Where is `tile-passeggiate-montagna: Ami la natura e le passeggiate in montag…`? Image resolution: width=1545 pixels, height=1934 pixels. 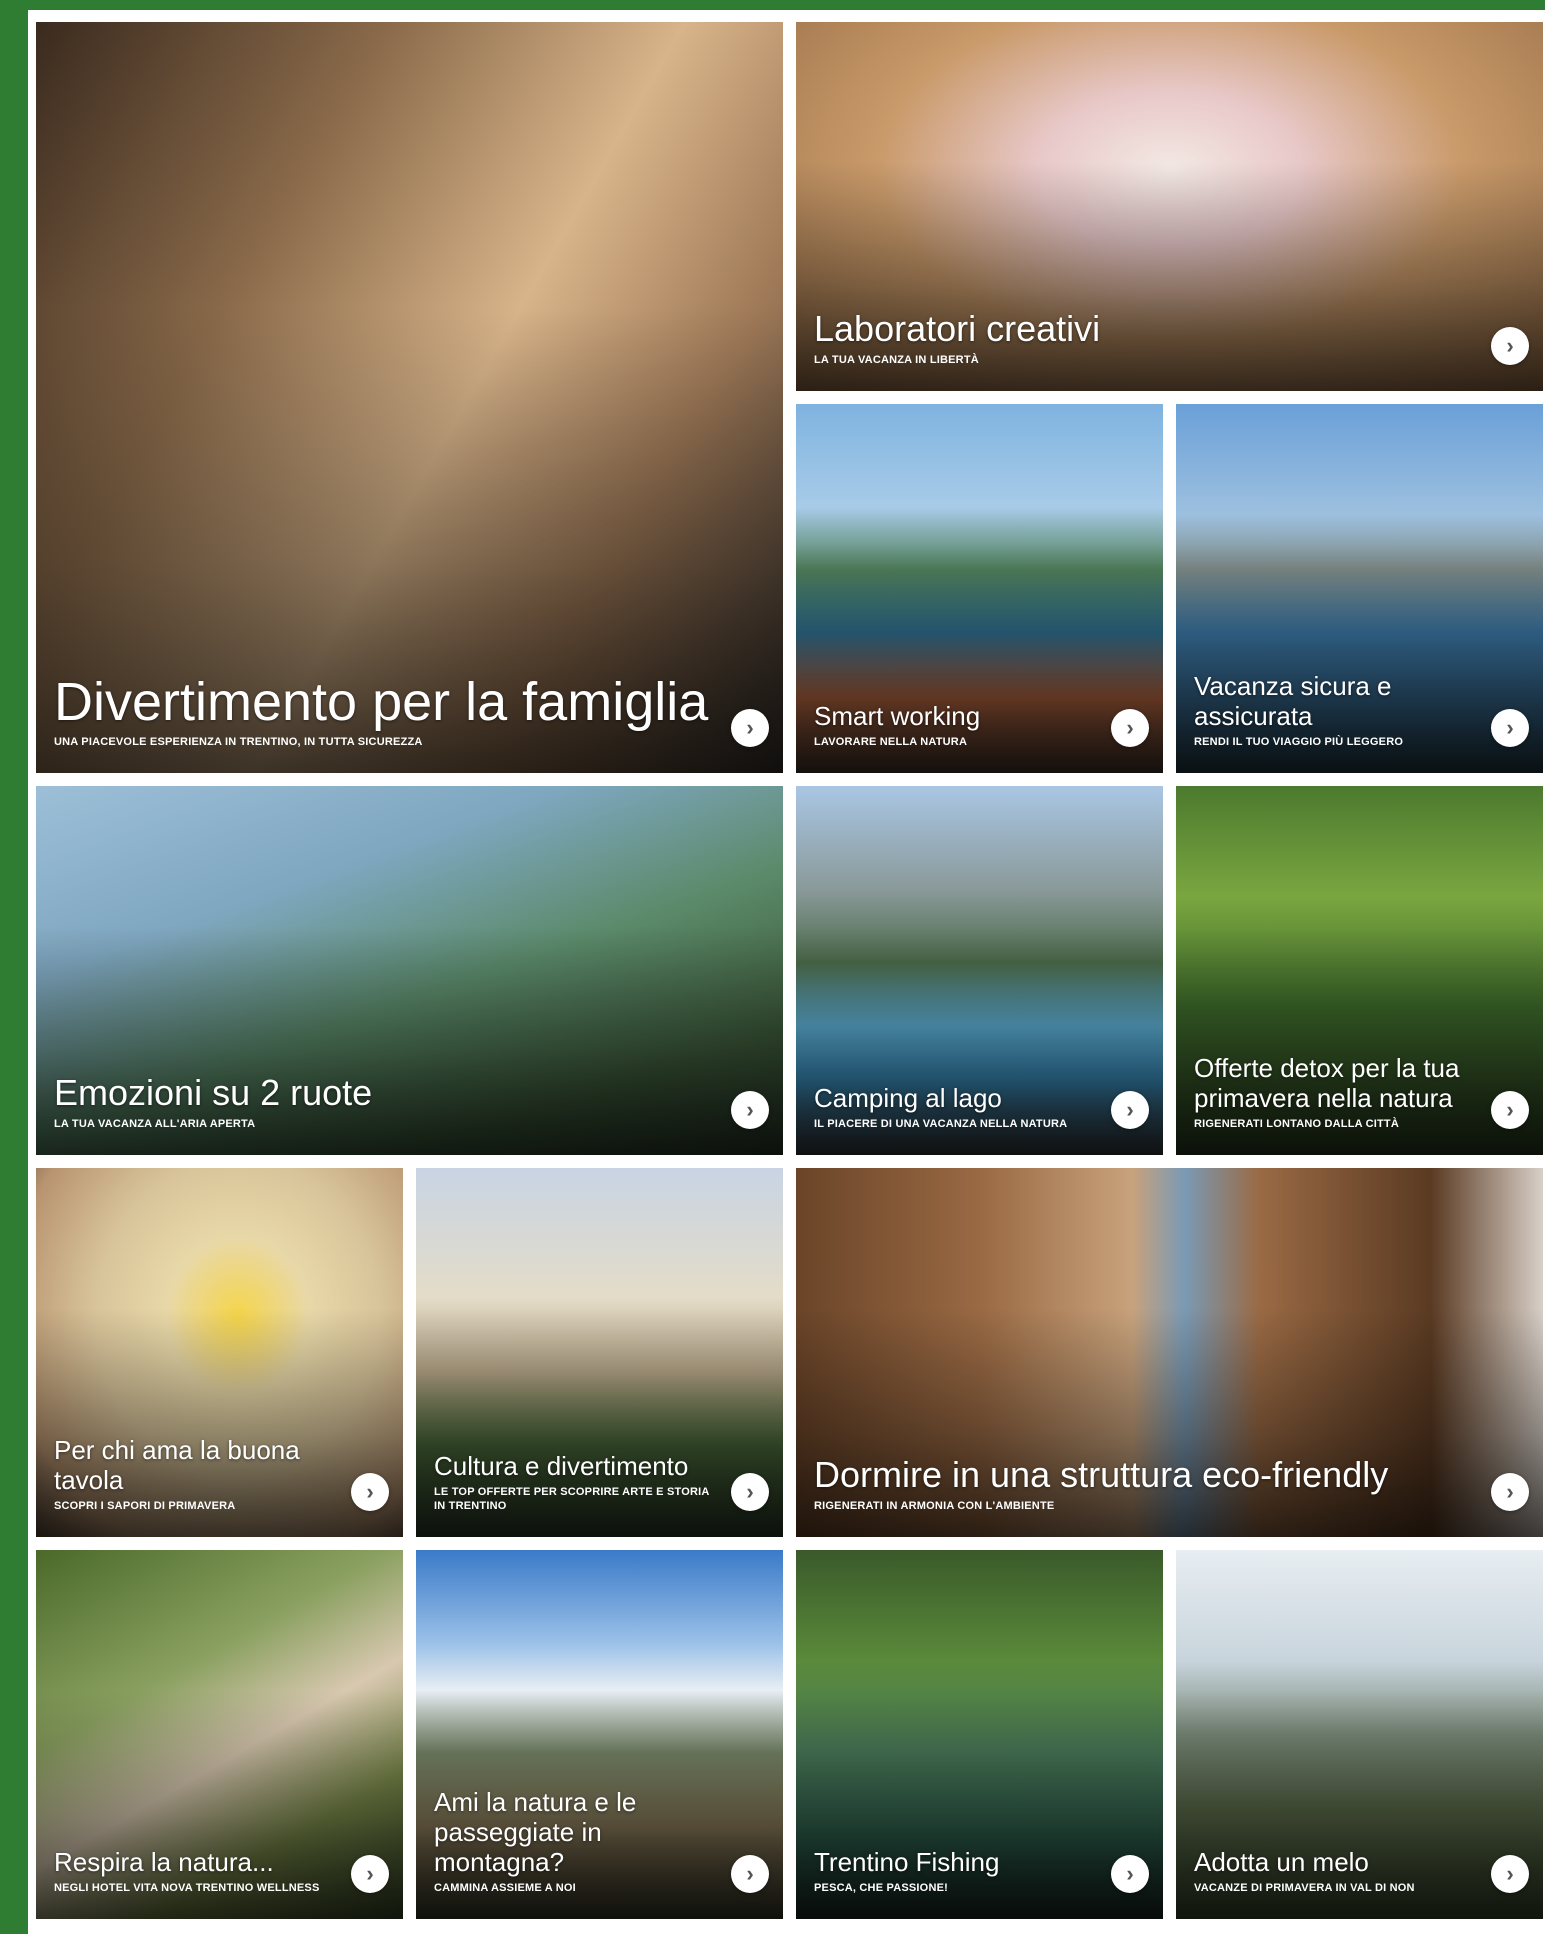
tile-passeggiate-montagna: Ami la natura e le passeggiate in montag… is located at coordinates (599, 1734).